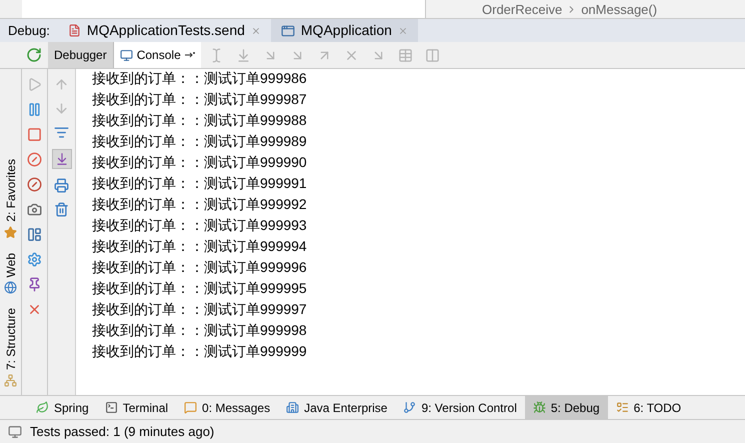  What do you see at coordinates (200, 309) in the screenshot?
I see `console-line: 接收到的订单：：测试订单999997` at bounding box center [200, 309].